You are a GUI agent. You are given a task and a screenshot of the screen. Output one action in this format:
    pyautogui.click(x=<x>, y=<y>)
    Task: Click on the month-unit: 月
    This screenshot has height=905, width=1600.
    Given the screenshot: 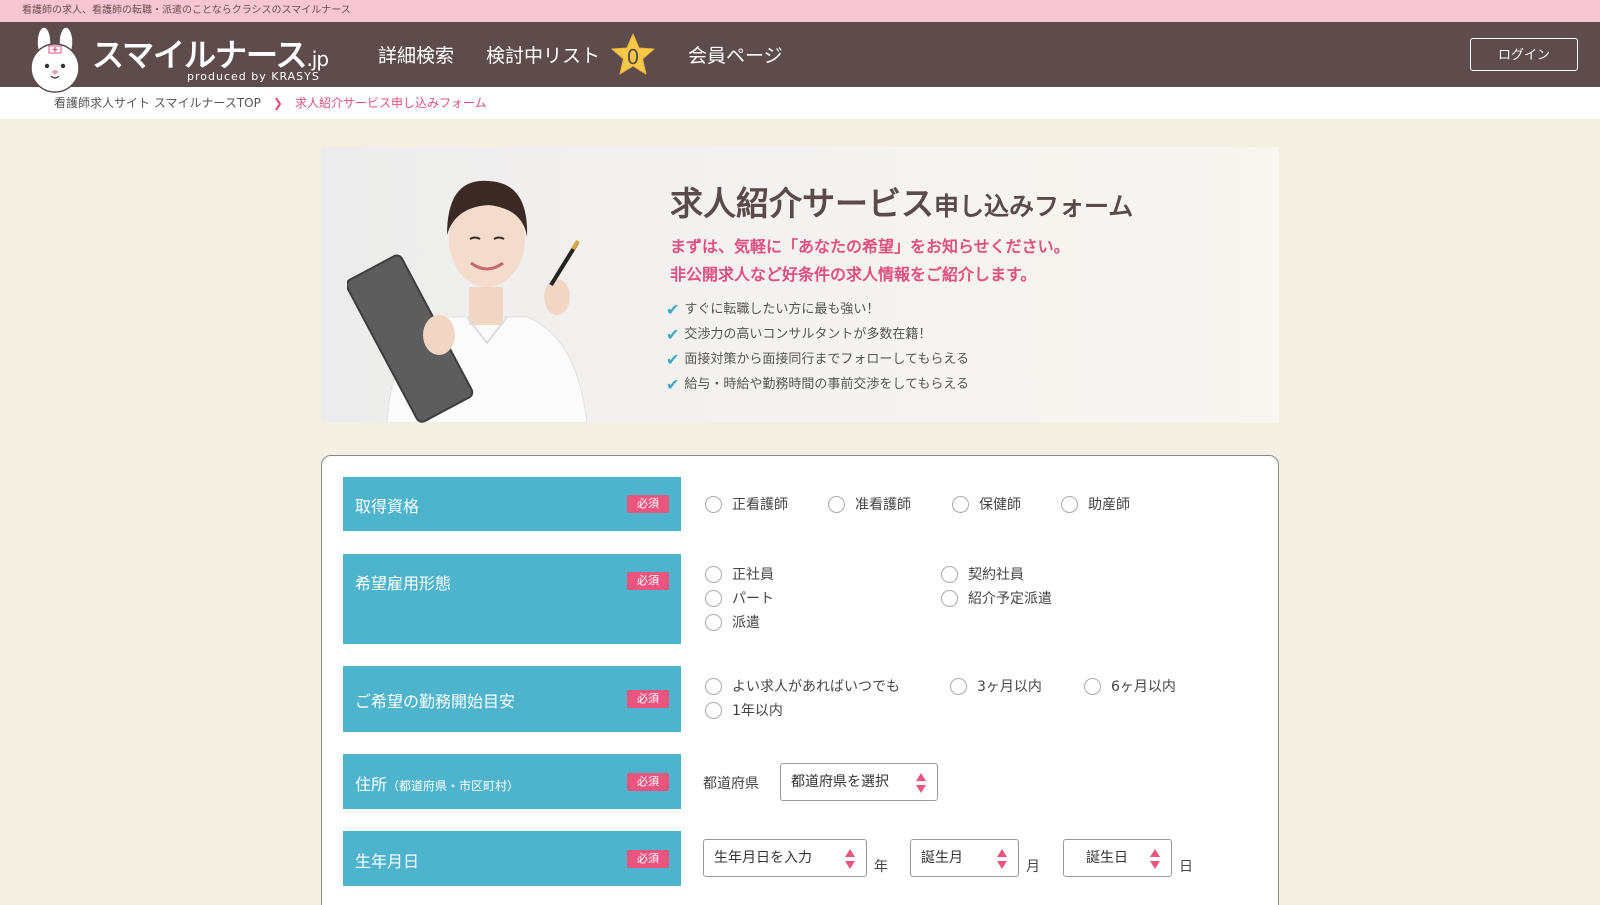 What is the action you would take?
    pyautogui.click(x=1033, y=867)
    